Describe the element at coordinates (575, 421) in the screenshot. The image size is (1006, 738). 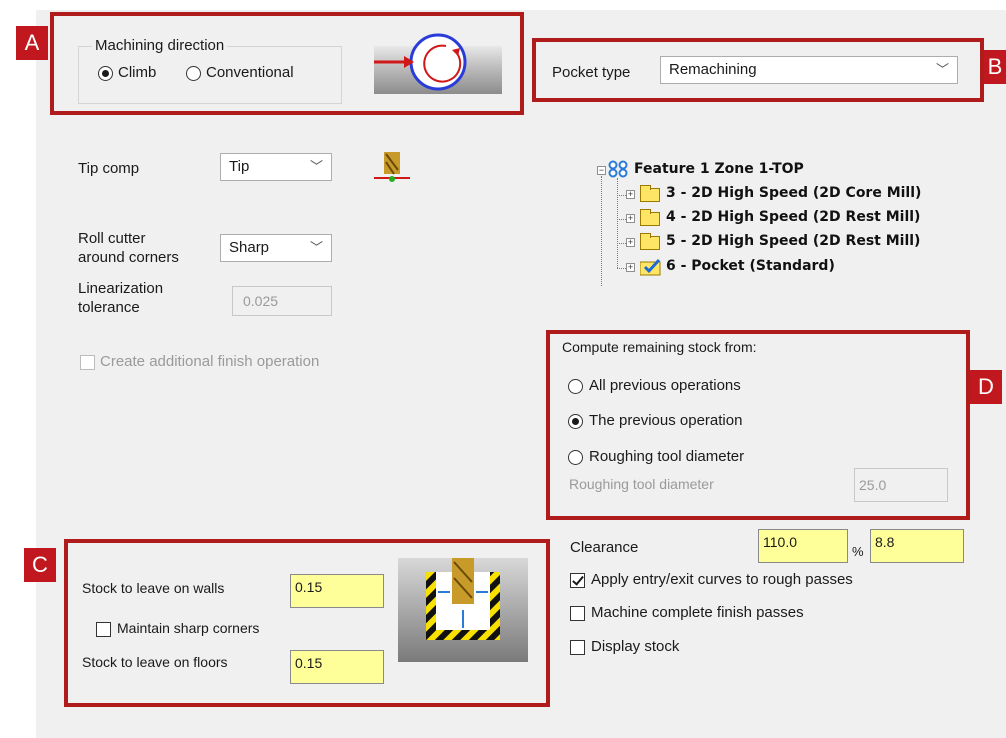
I see `previous-operation-radio` at that location.